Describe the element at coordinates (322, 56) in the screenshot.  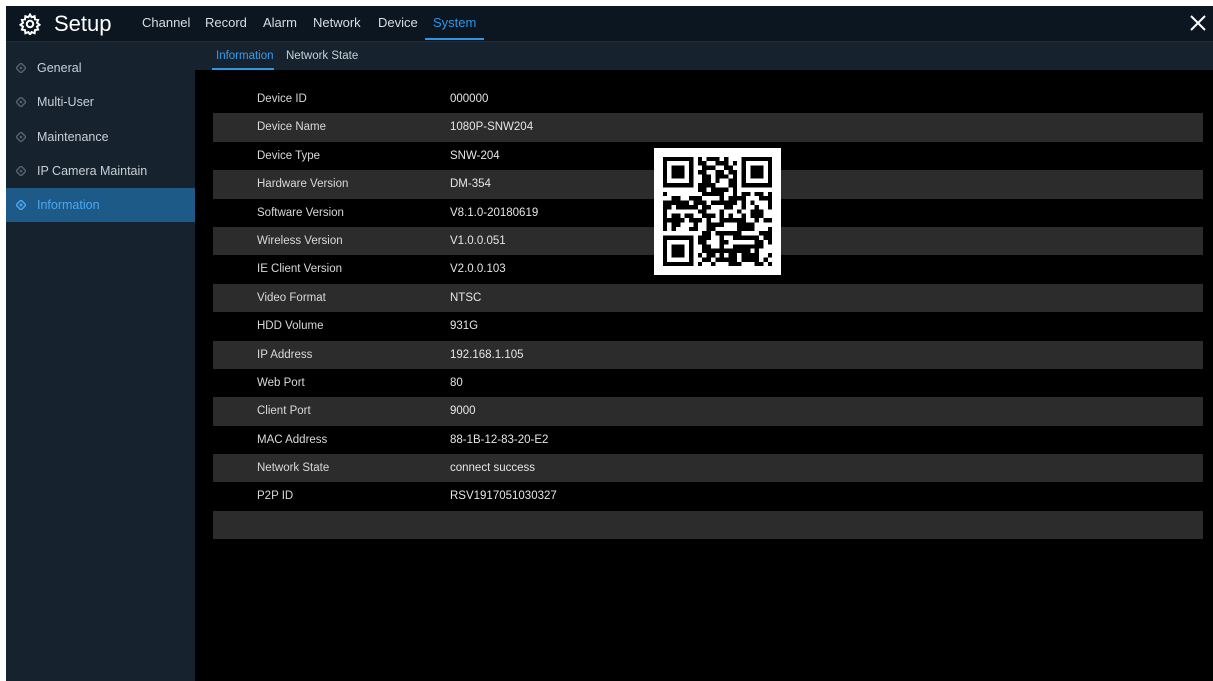
I see `tab-network-state: Network State` at that location.